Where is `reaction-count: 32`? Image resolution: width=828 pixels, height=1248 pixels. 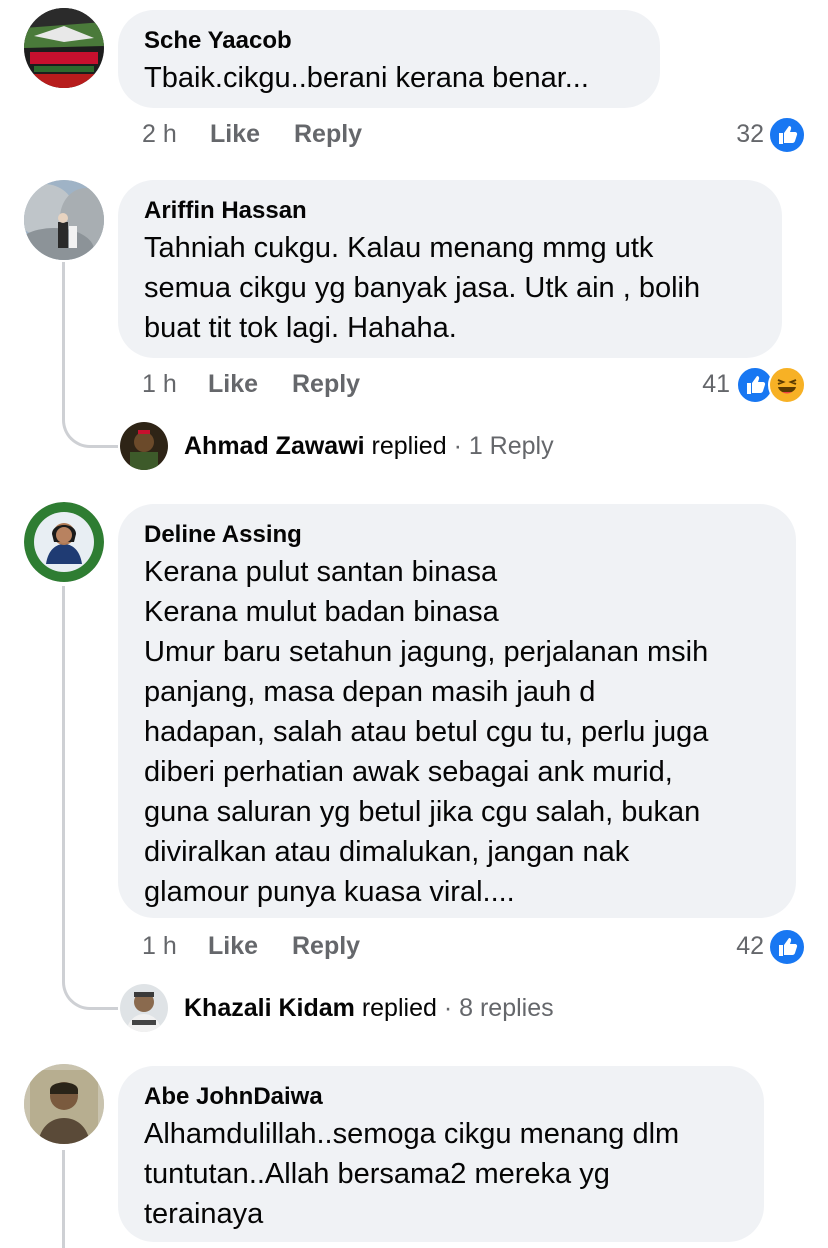 reaction-count: 32 is located at coordinates (750, 134).